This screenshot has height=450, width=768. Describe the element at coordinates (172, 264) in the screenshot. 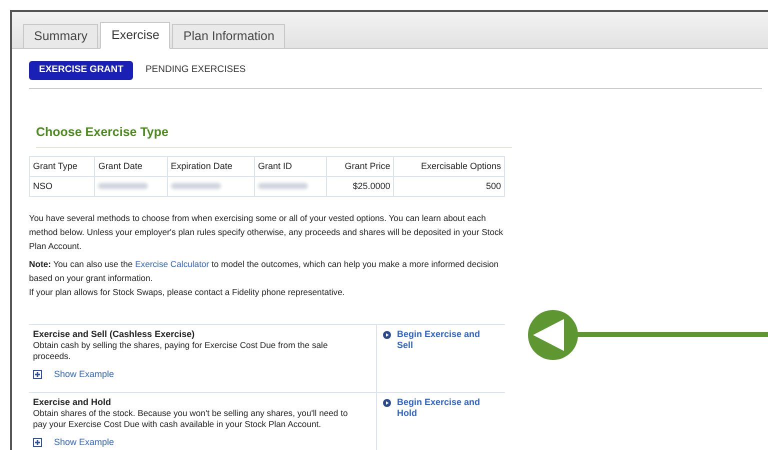

I see `calculator-link: Exercise Calculator` at that location.